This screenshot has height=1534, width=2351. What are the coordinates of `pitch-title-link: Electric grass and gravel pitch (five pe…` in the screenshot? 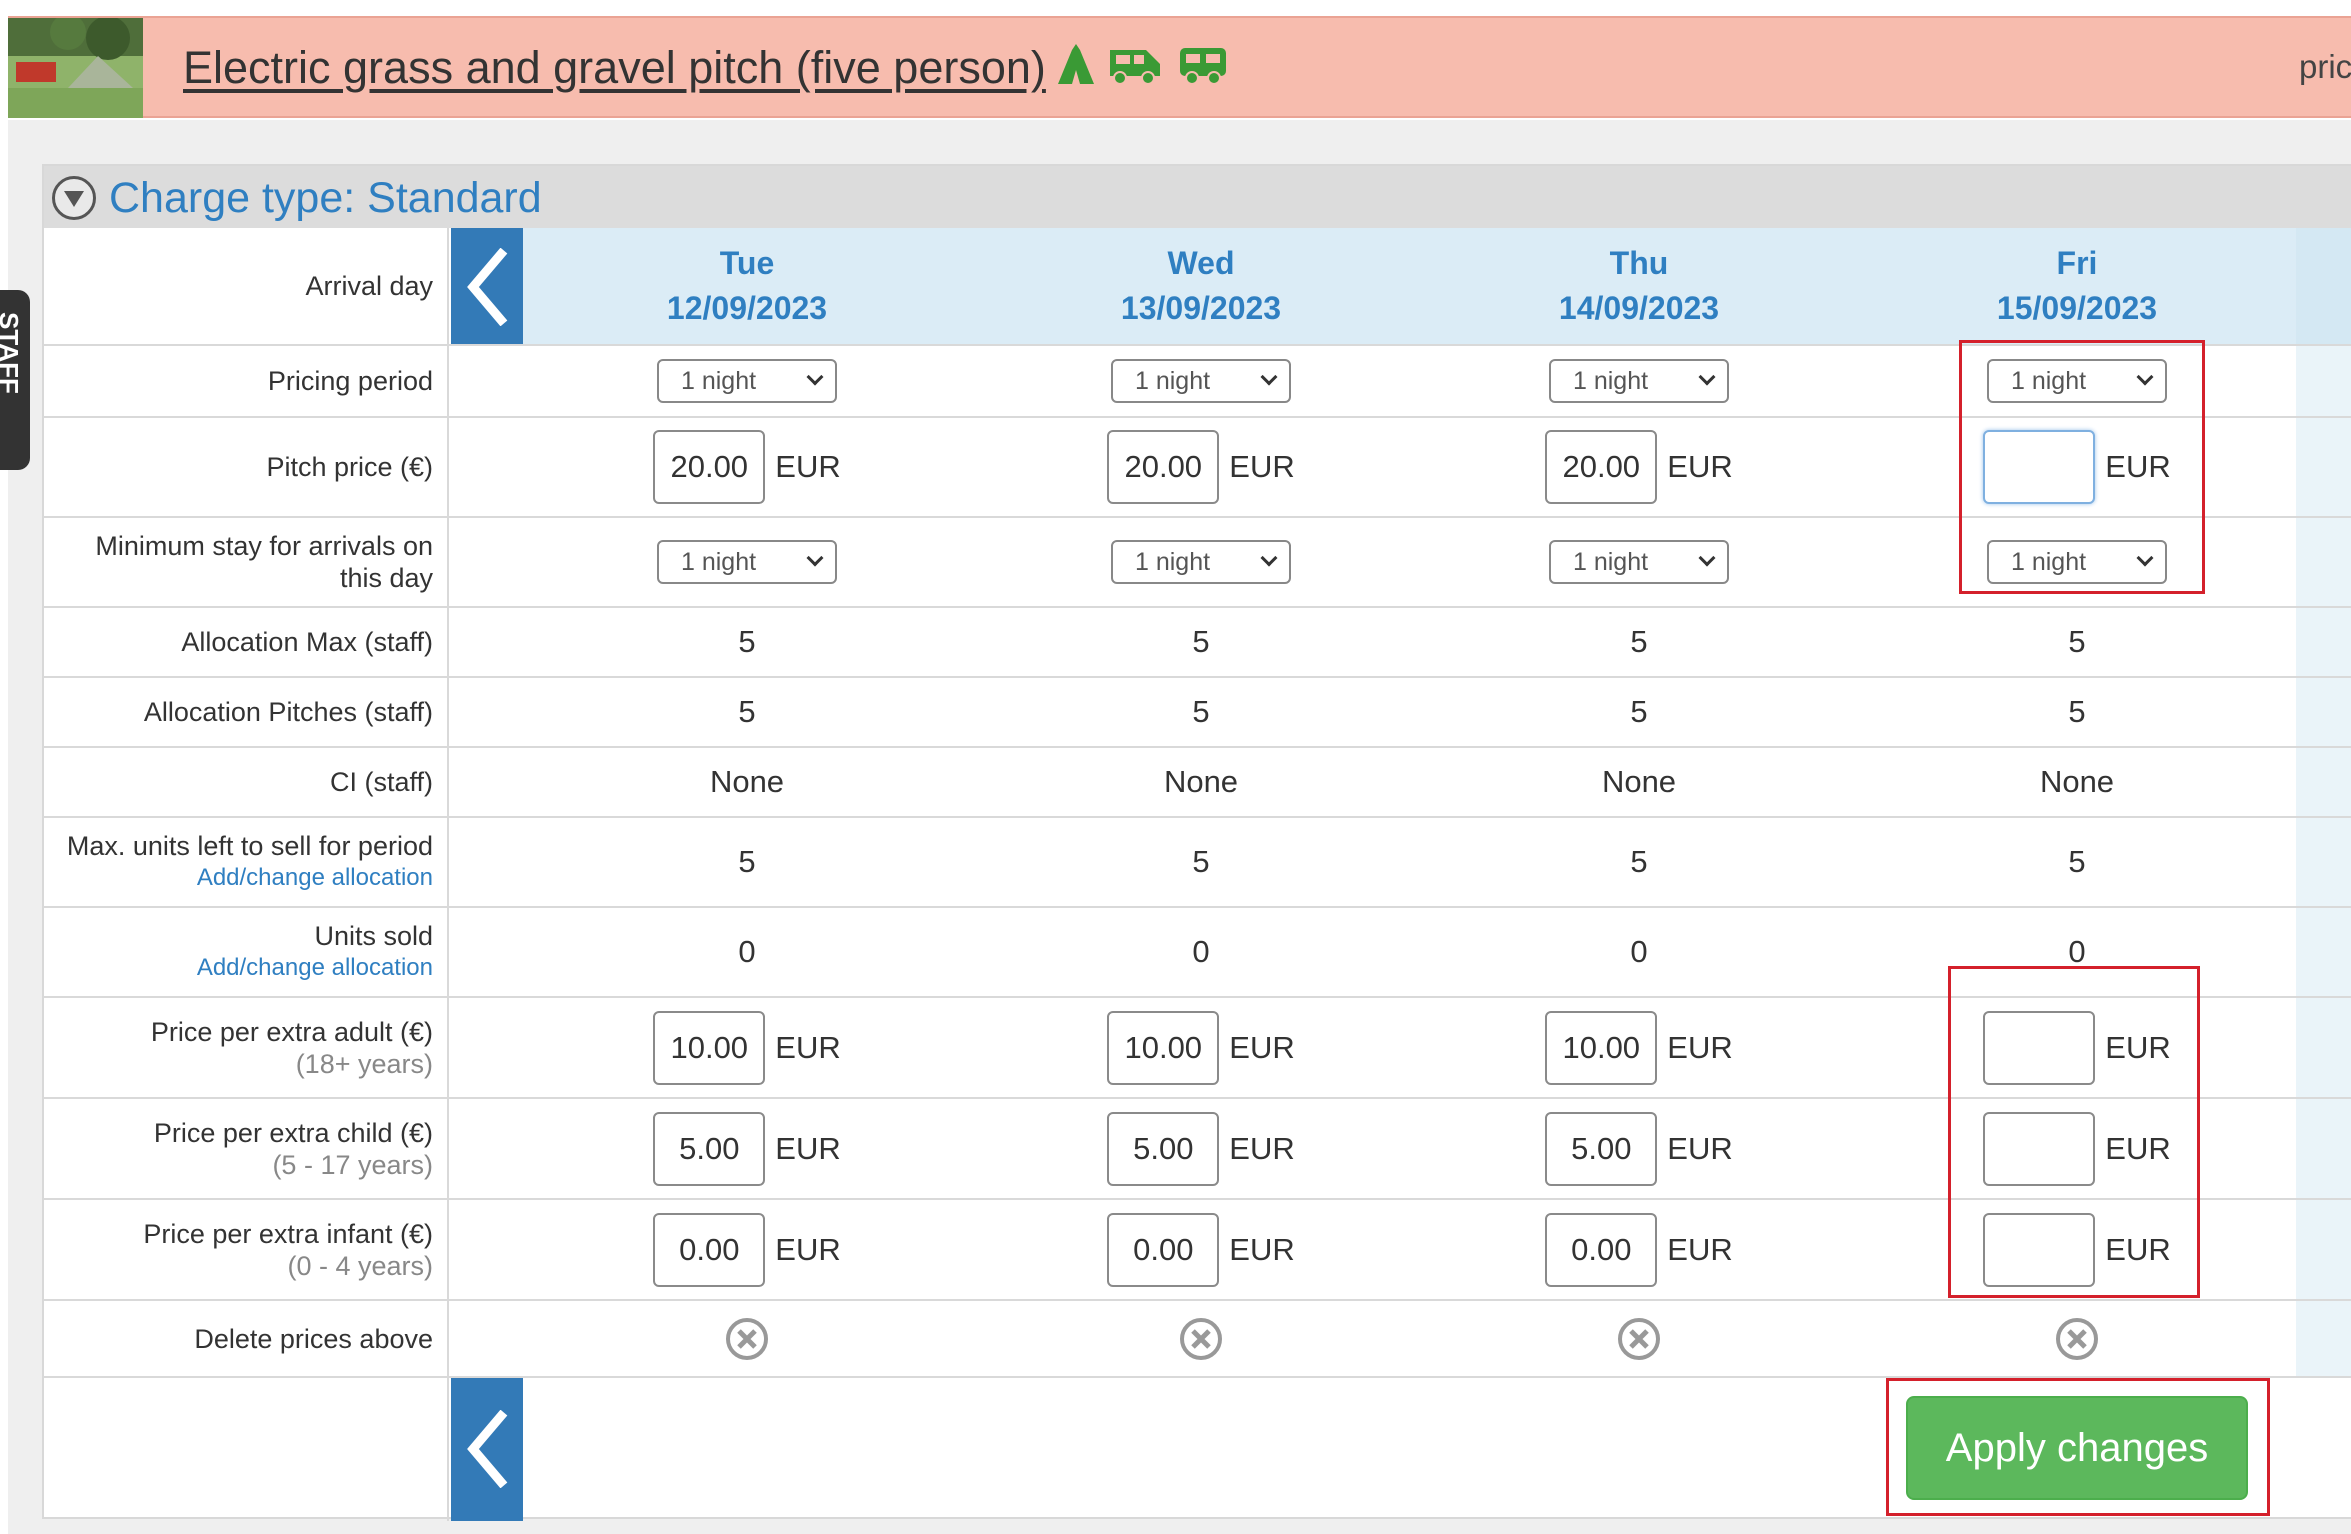 It's located at (614, 68).